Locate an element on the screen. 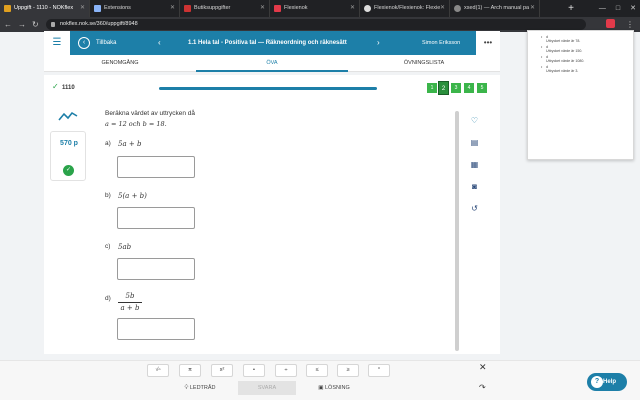  previous-chapter-icon: ‹ is located at coordinates (159, 43).